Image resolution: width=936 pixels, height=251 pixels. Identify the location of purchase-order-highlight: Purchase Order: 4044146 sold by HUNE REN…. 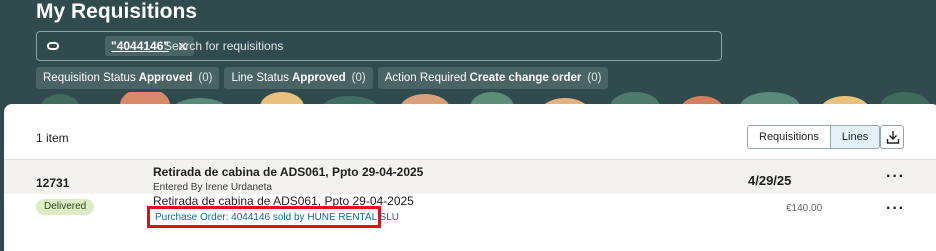
(273, 217).